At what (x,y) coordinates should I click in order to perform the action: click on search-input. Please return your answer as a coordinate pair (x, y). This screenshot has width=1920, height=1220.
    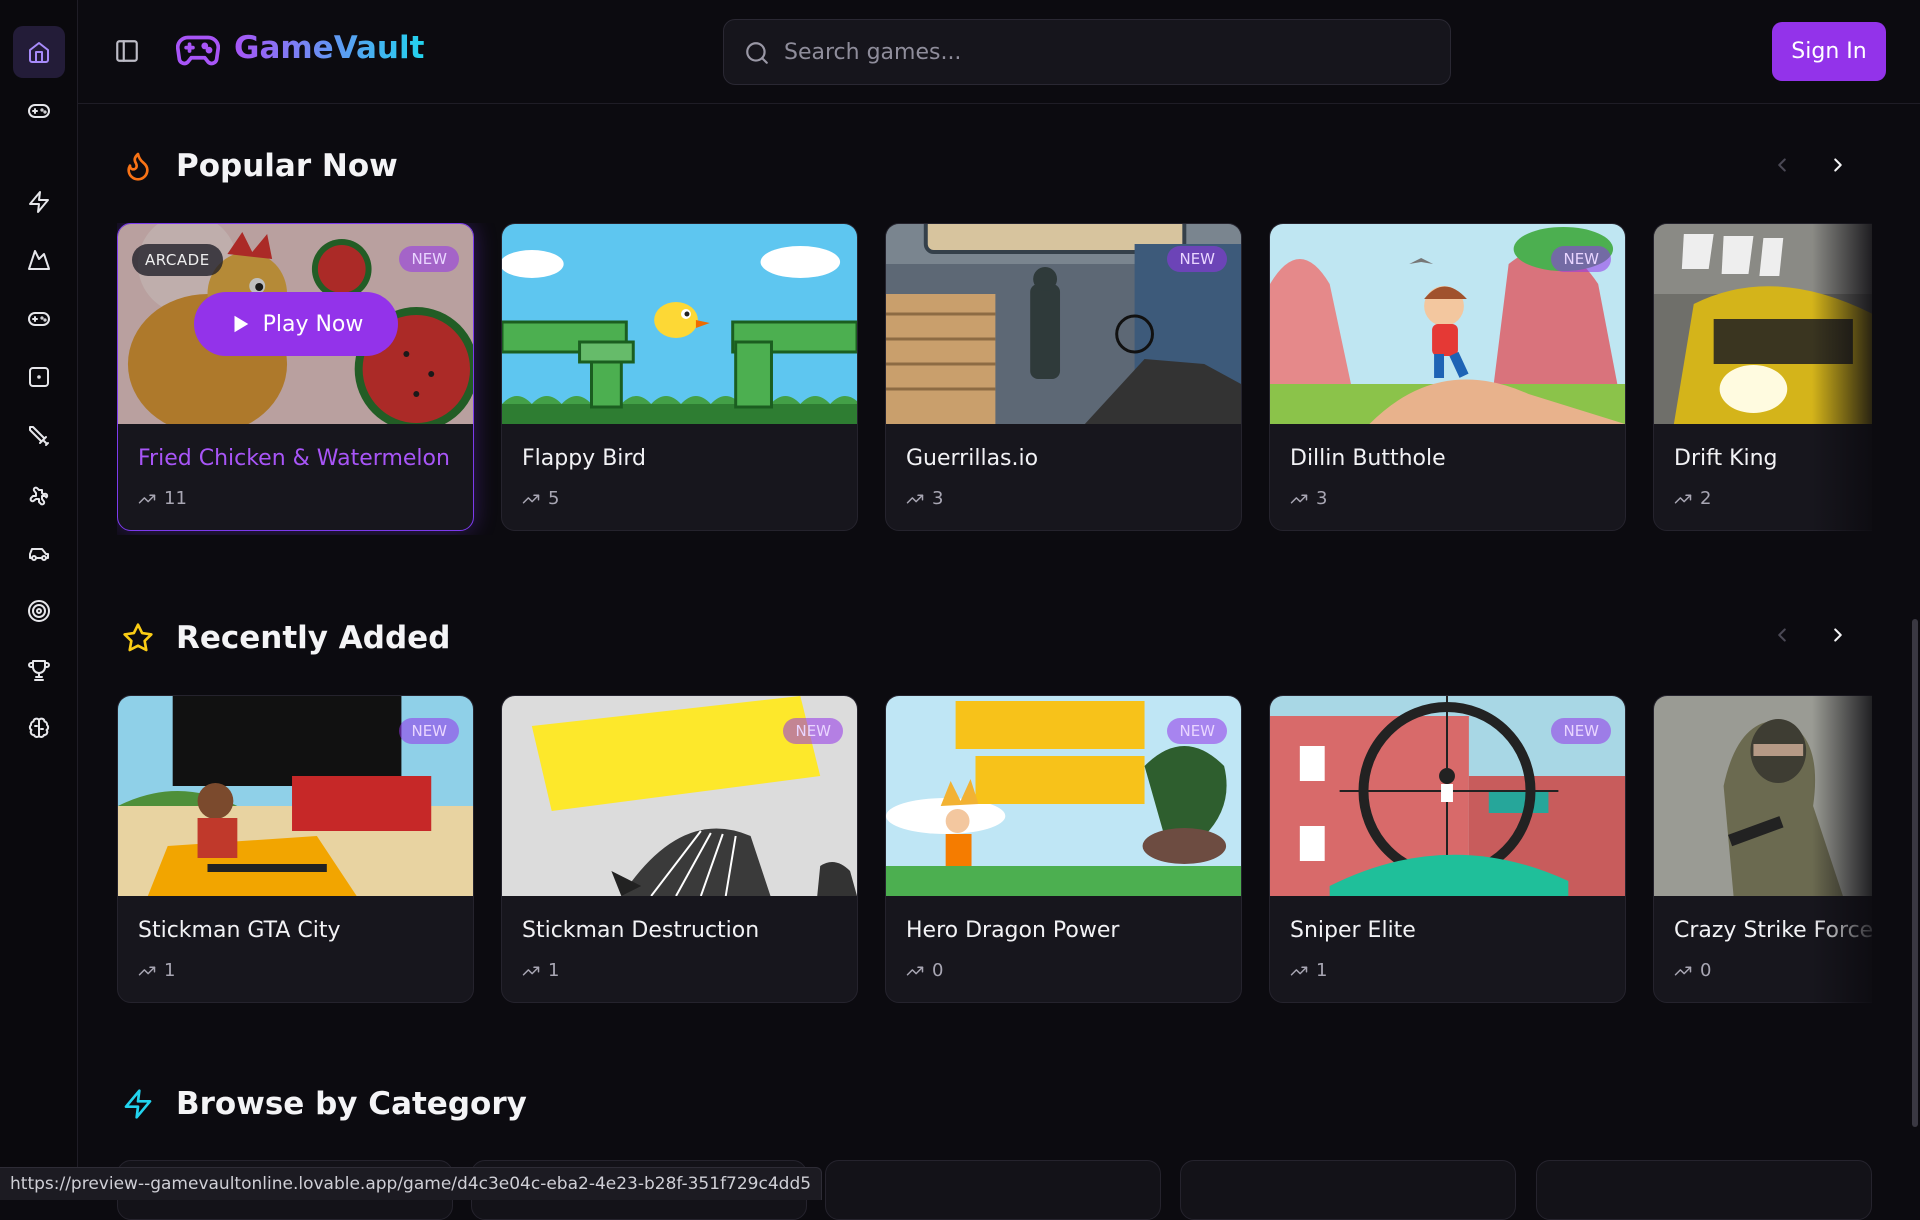
    Looking at the image, I should click on (1109, 52).